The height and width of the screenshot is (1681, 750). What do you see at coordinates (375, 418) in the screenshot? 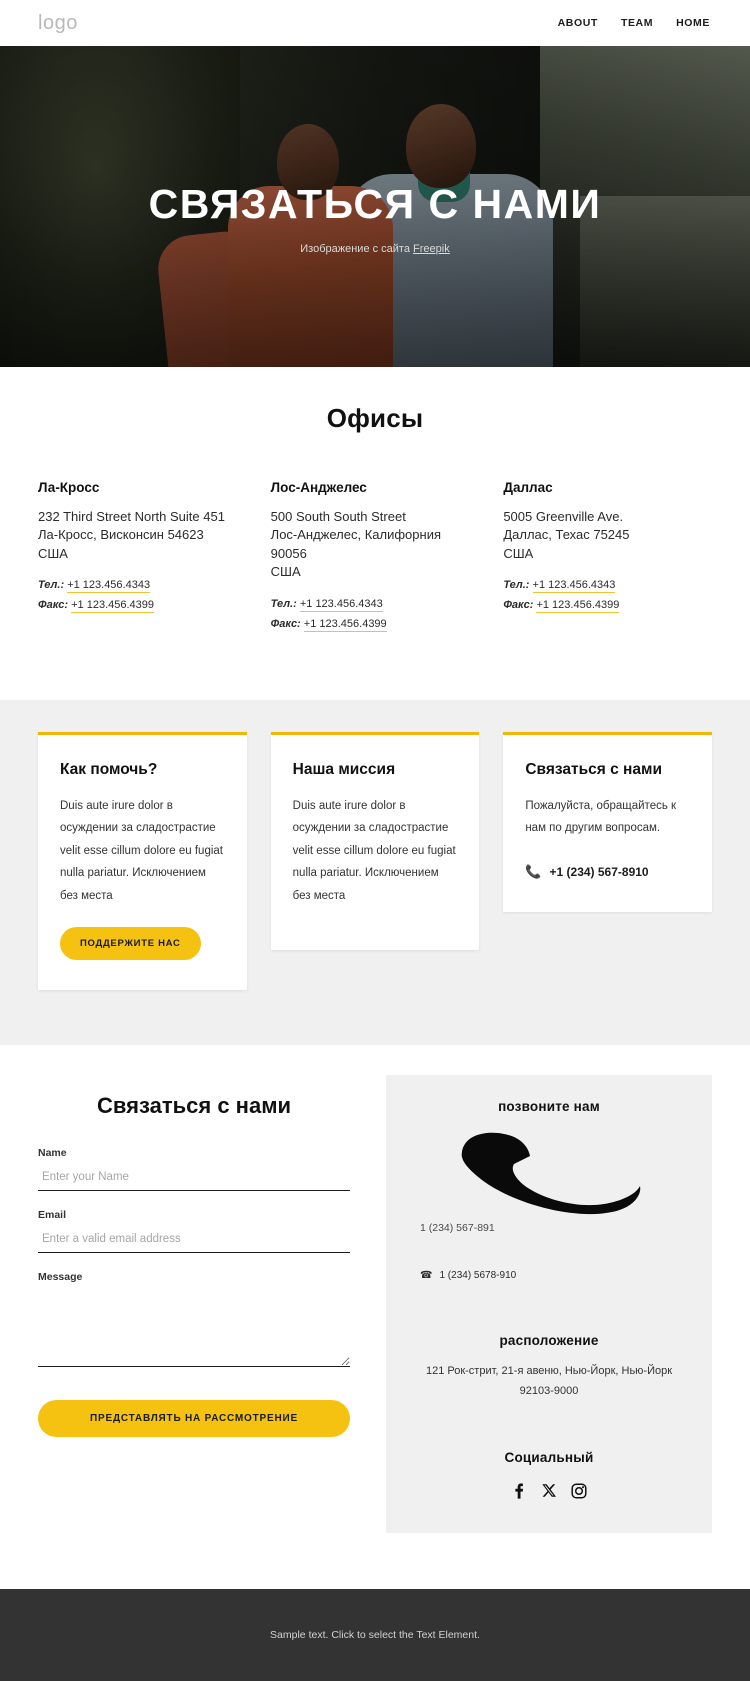
I see `offices-title: Офисы` at bounding box center [375, 418].